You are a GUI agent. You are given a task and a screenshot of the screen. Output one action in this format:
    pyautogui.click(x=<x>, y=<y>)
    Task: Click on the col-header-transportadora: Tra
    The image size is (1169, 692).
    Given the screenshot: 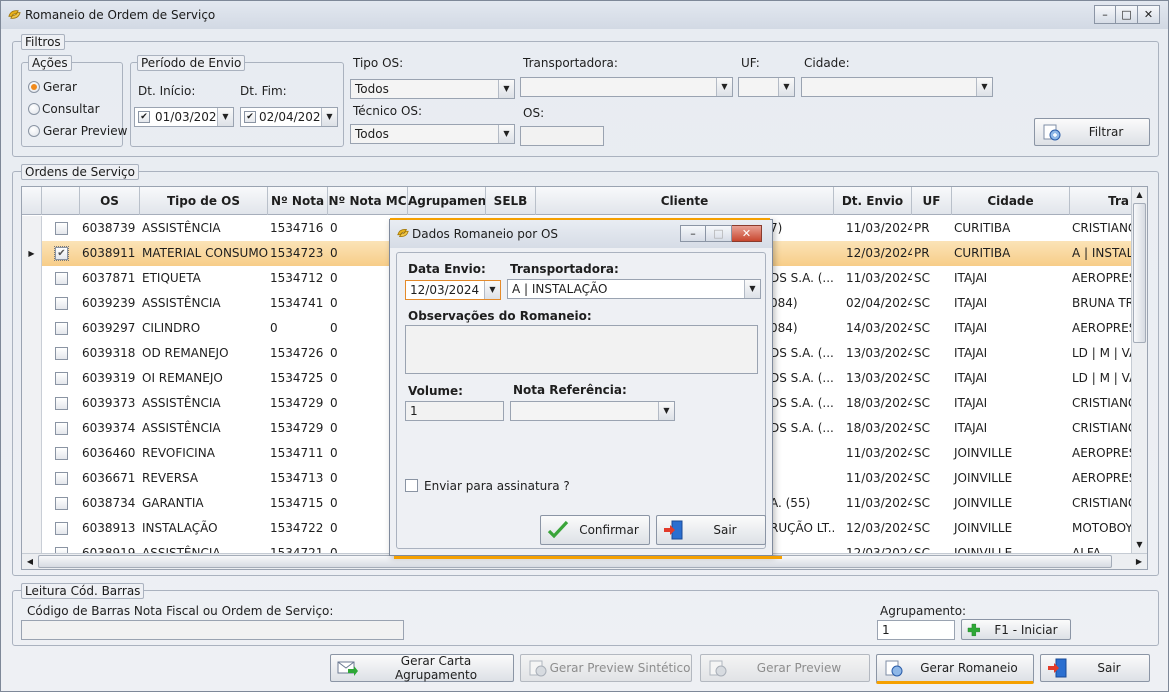 What is the action you would take?
    pyautogui.click(x=1101, y=201)
    